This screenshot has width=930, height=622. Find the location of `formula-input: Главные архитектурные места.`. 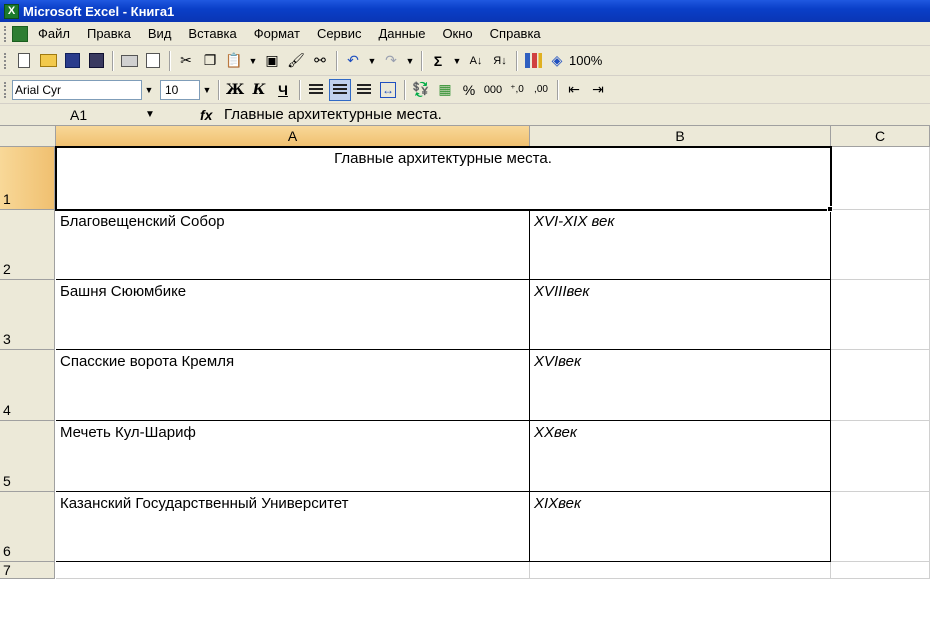

formula-input: Главные архитектурные места. is located at coordinates (333, 114).